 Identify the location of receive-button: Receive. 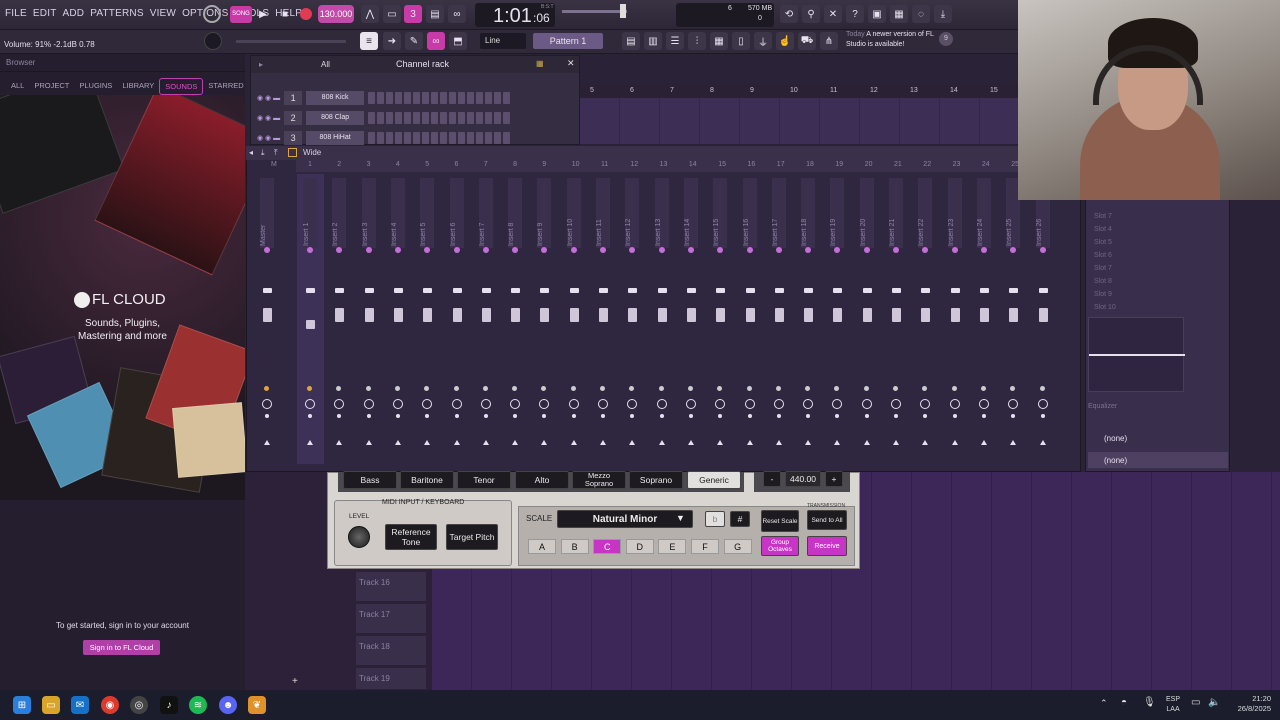
(827, 546).